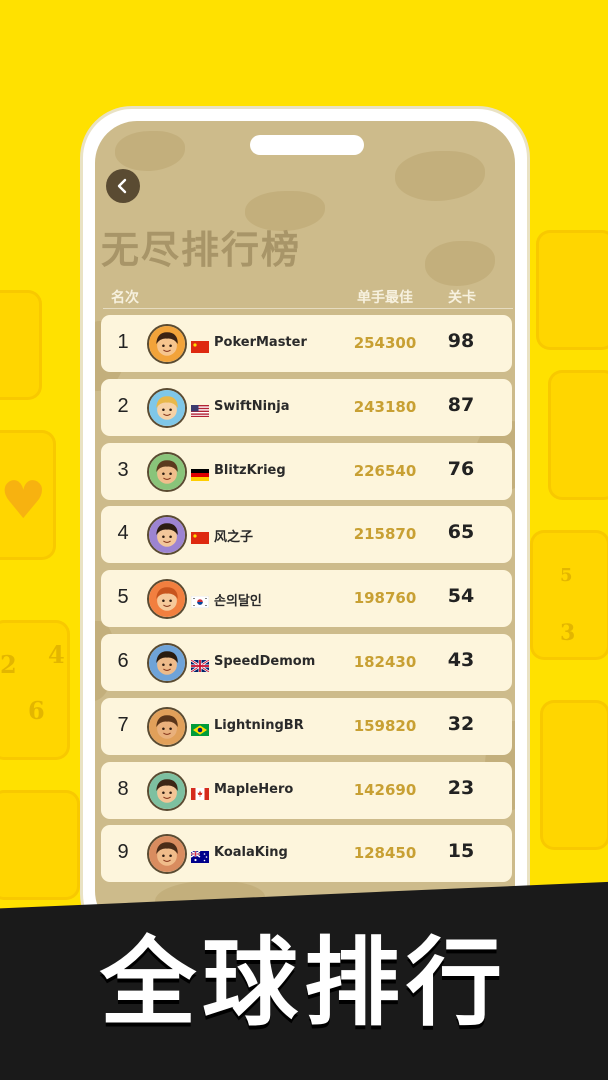  Describe the element at coordinates (461, 468) in the screenshot. I see `level-number: 76` at that location.